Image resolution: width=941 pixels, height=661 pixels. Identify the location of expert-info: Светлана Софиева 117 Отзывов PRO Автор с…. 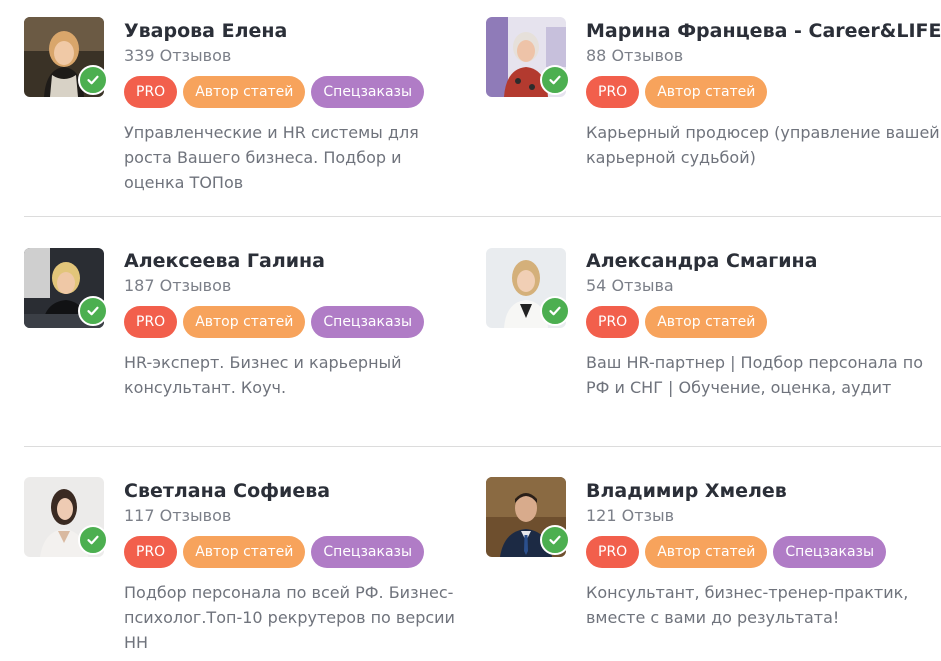
(294, 567).